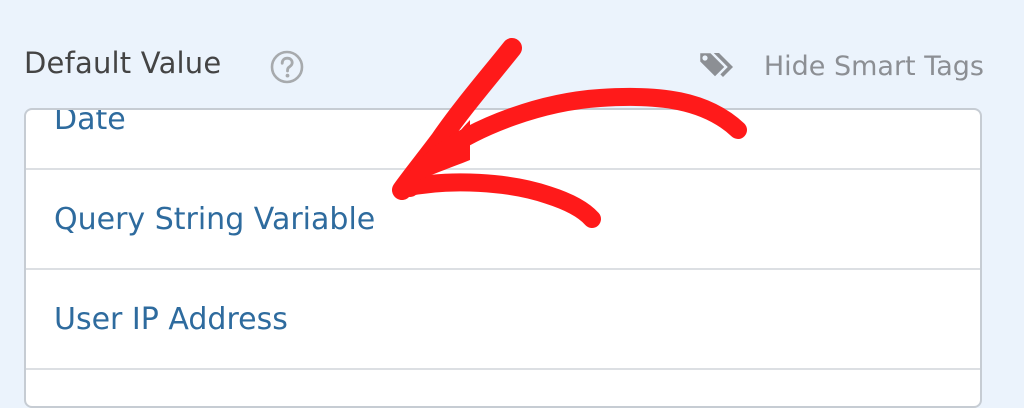 The width and height of the screenshot is (1024, 408). Describe the element at coordinates (873, 66) in the screenshot. I see `hide-smart-tags-label: Hide Smart Tags` at that location.